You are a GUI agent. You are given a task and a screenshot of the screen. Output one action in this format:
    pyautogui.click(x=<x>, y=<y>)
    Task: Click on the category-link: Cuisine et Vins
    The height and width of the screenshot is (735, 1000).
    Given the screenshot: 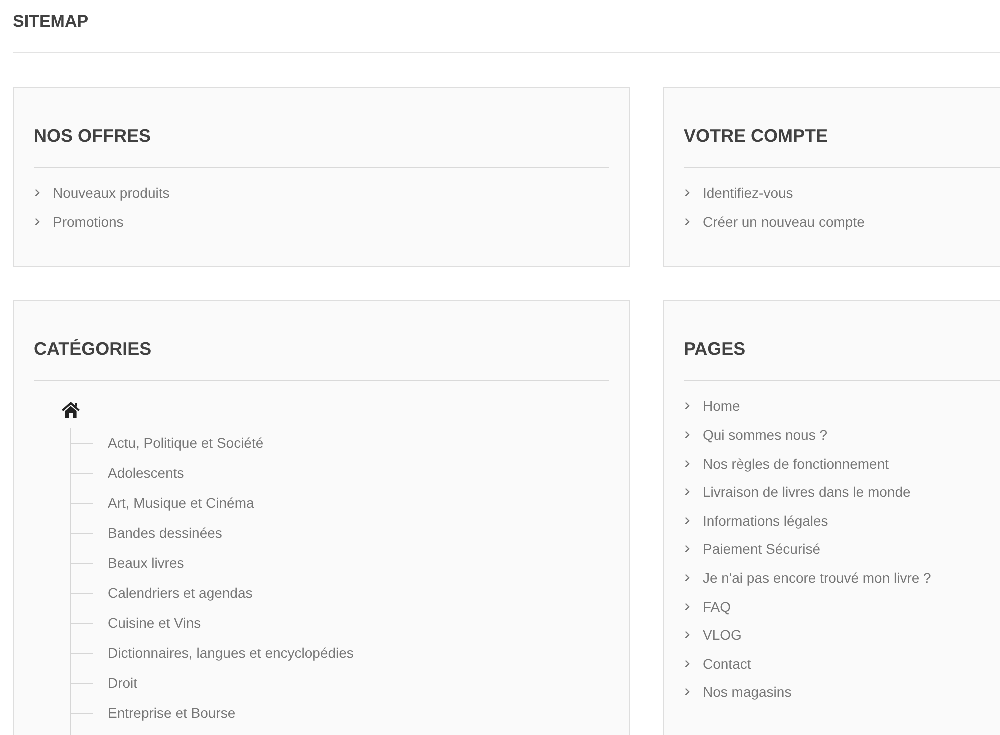 What is the action you would take?
    pyautogui.click(x=155, y=623)
    